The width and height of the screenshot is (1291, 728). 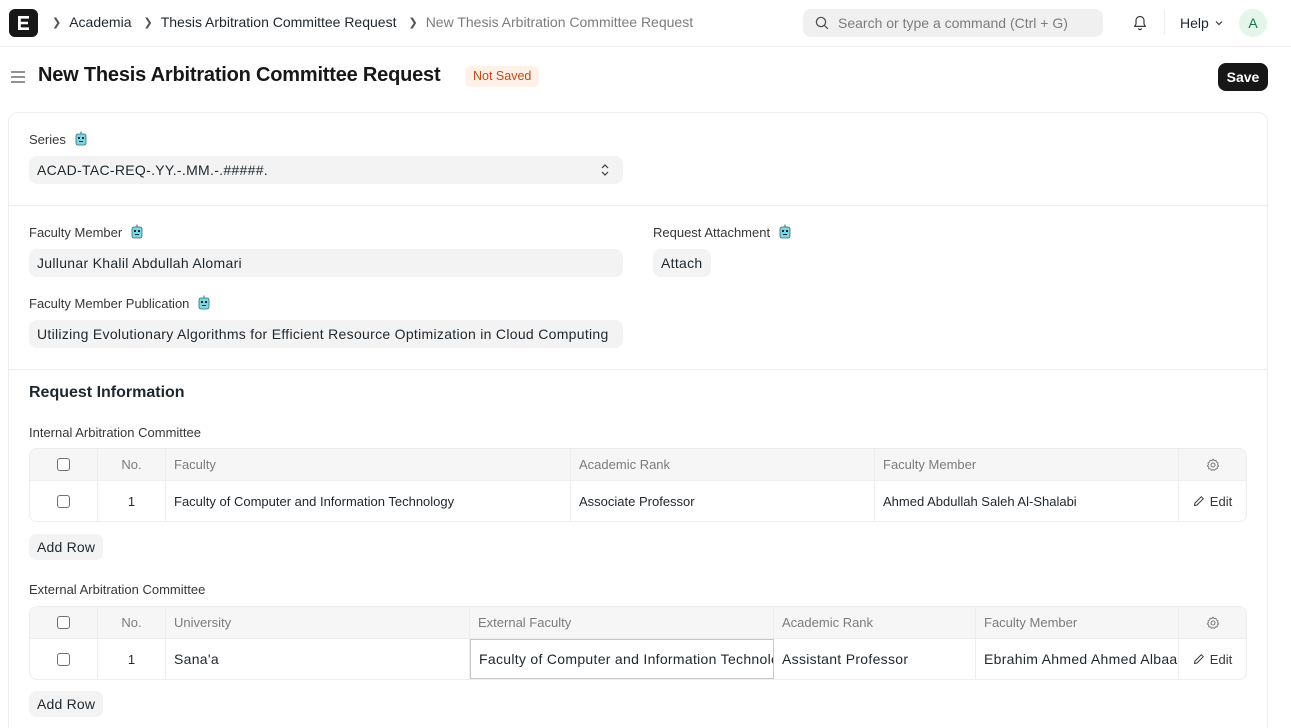 What do you see at coordinates (822, 23) in the screenshot?
I see `search-icon` at bounding box center [822, 23].